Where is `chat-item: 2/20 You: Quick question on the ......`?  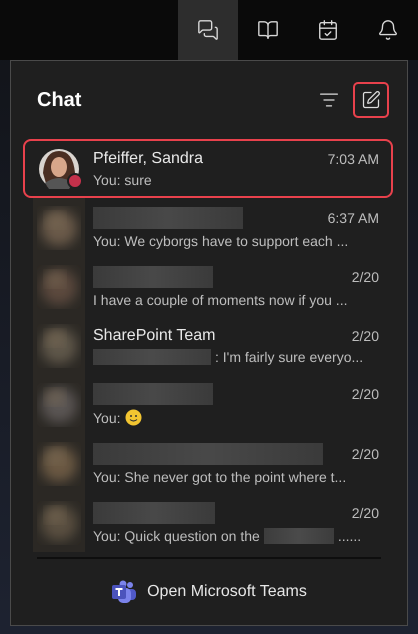 chat-item: 2/20 You: Quick question on the ...... is located at coordinates (208, 522).